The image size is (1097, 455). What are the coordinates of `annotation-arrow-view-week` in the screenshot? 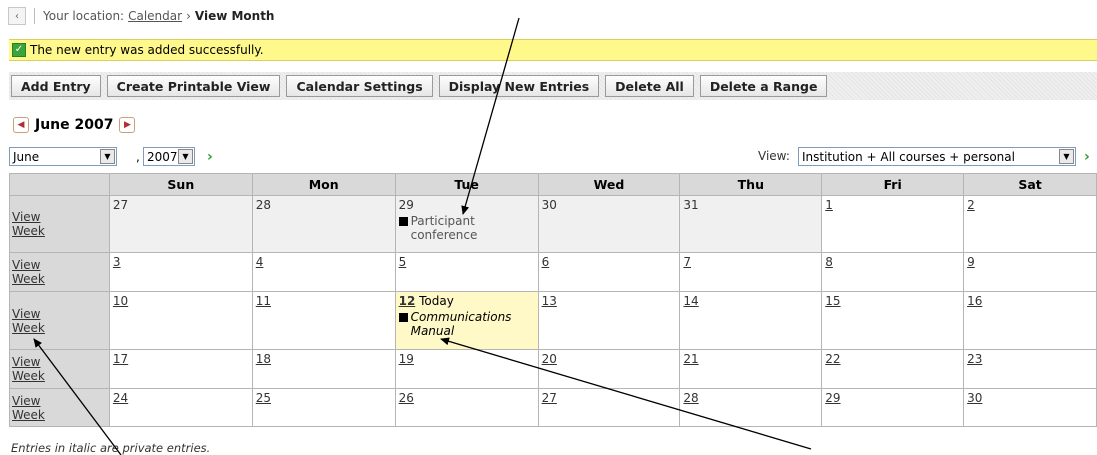 It's located at (77, 396).